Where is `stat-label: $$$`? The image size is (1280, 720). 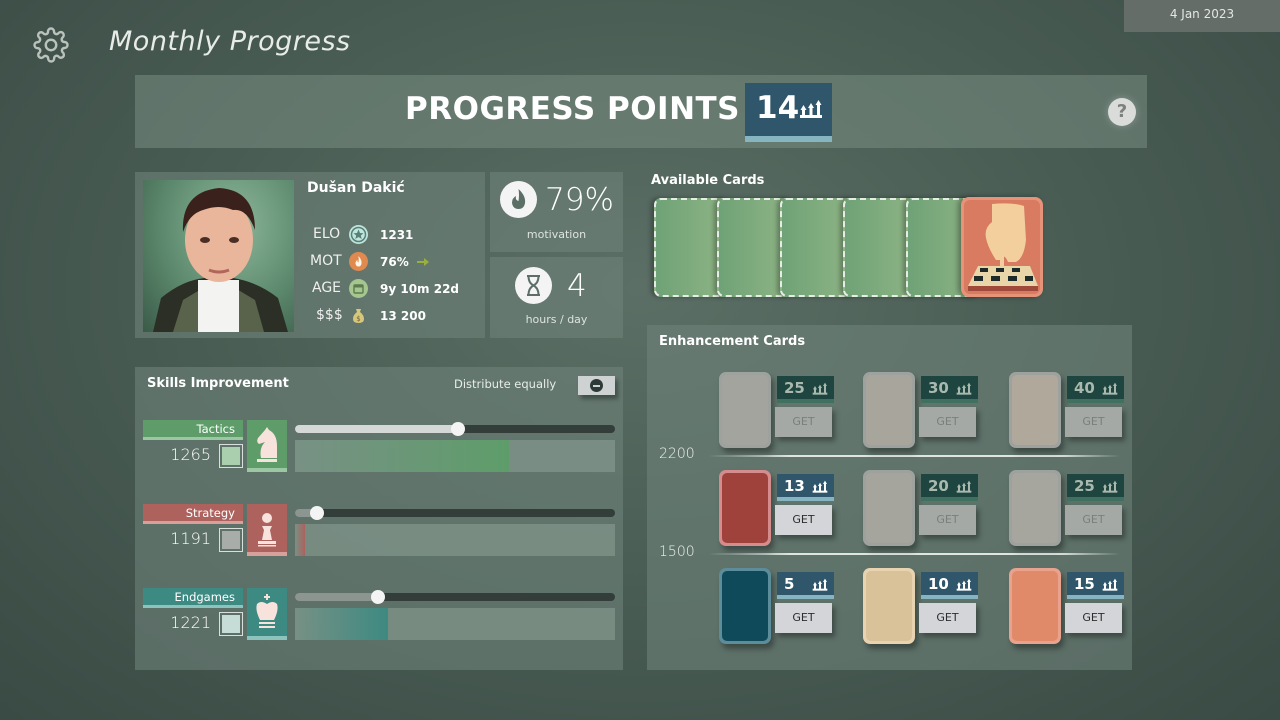
stat-label: $$$ is located at coordinates (329, 315).